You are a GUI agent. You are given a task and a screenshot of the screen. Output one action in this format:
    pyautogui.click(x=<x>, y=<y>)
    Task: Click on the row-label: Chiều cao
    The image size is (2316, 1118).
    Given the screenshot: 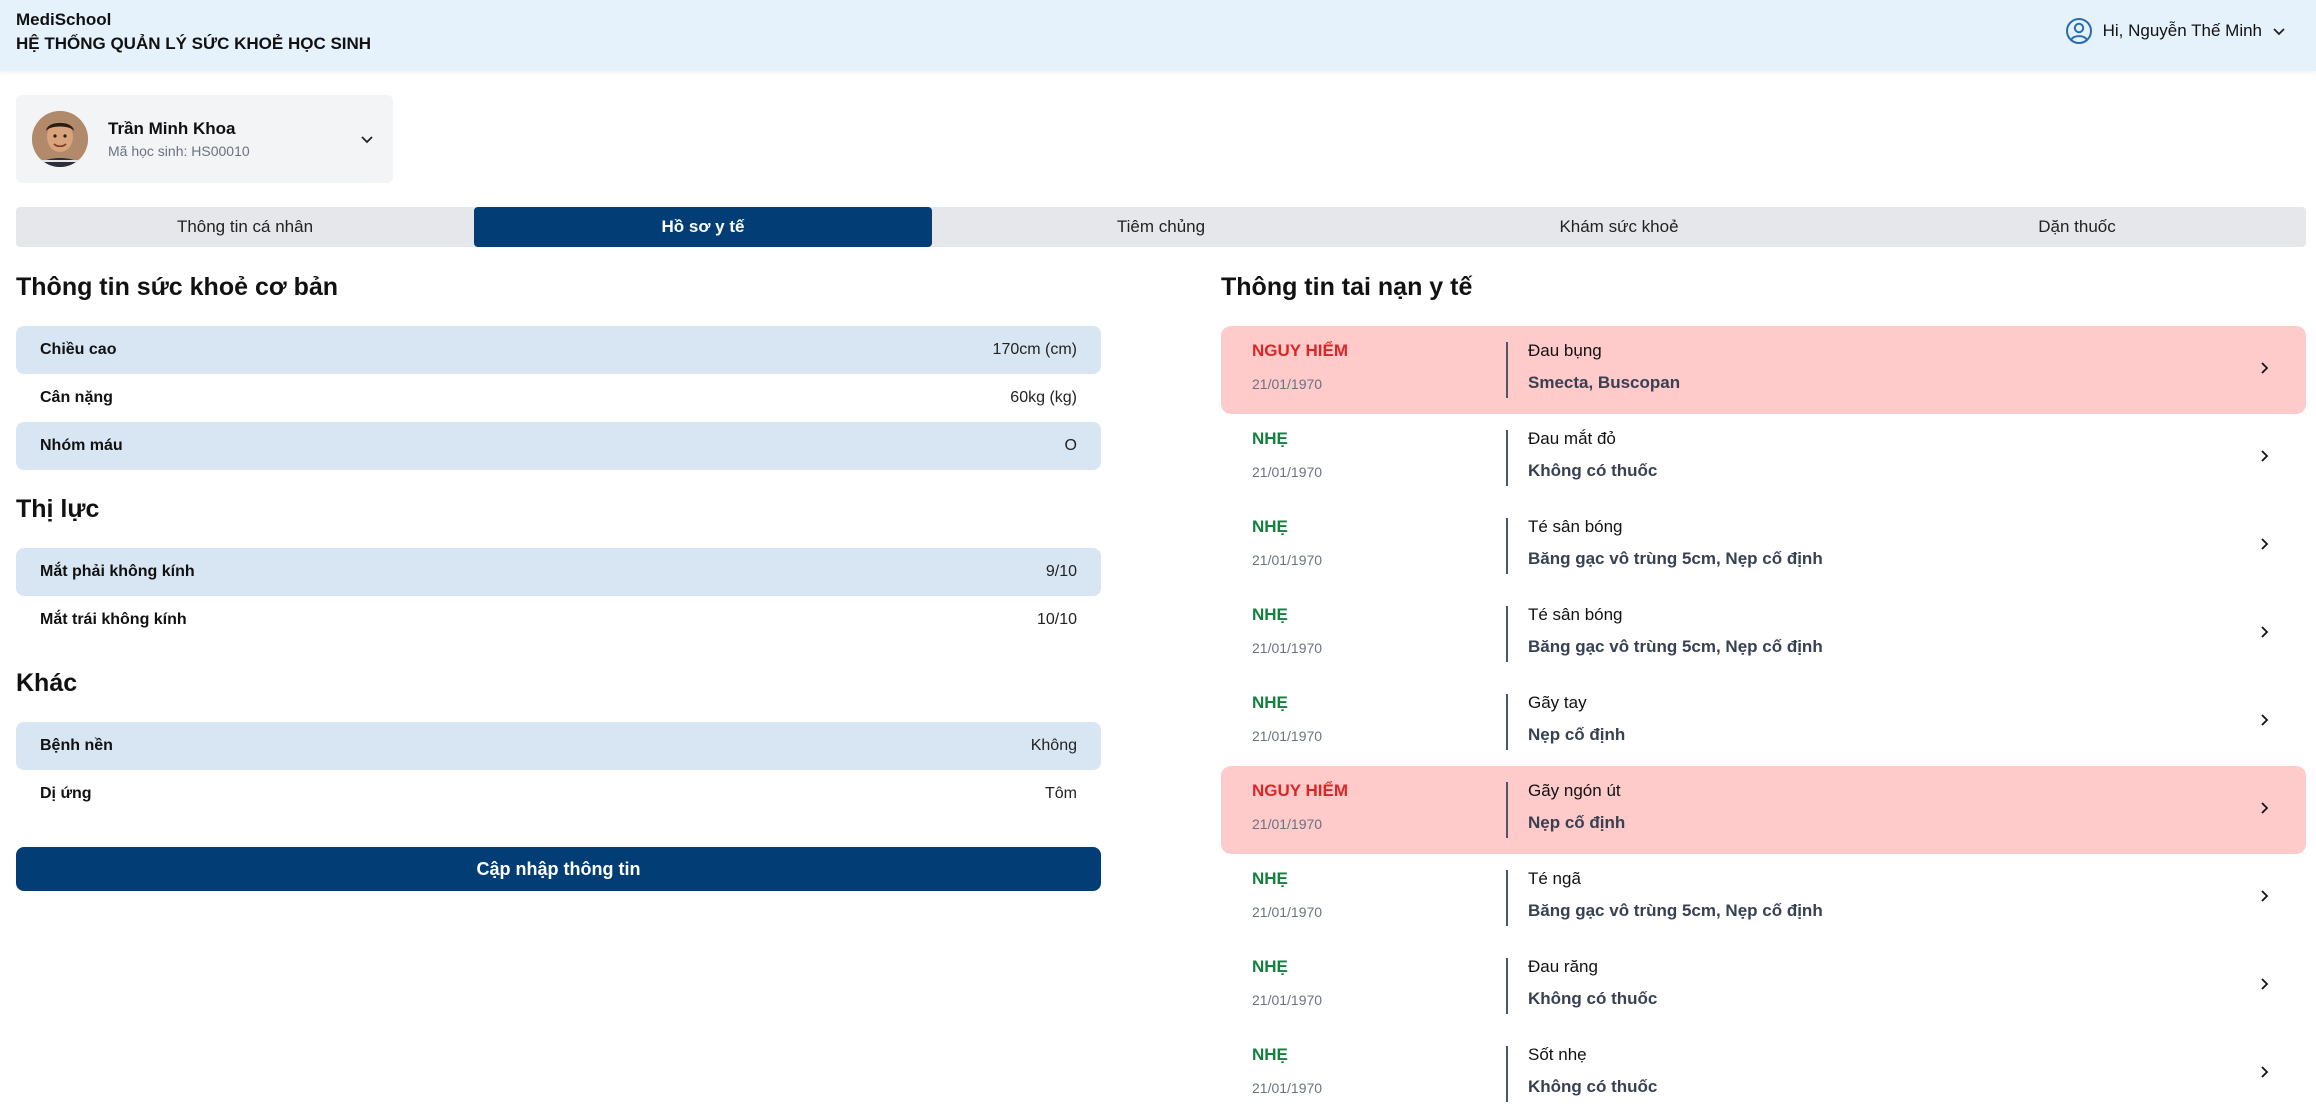 What is the action you would take?
    pyautogui.click(x=78, y=349)
    